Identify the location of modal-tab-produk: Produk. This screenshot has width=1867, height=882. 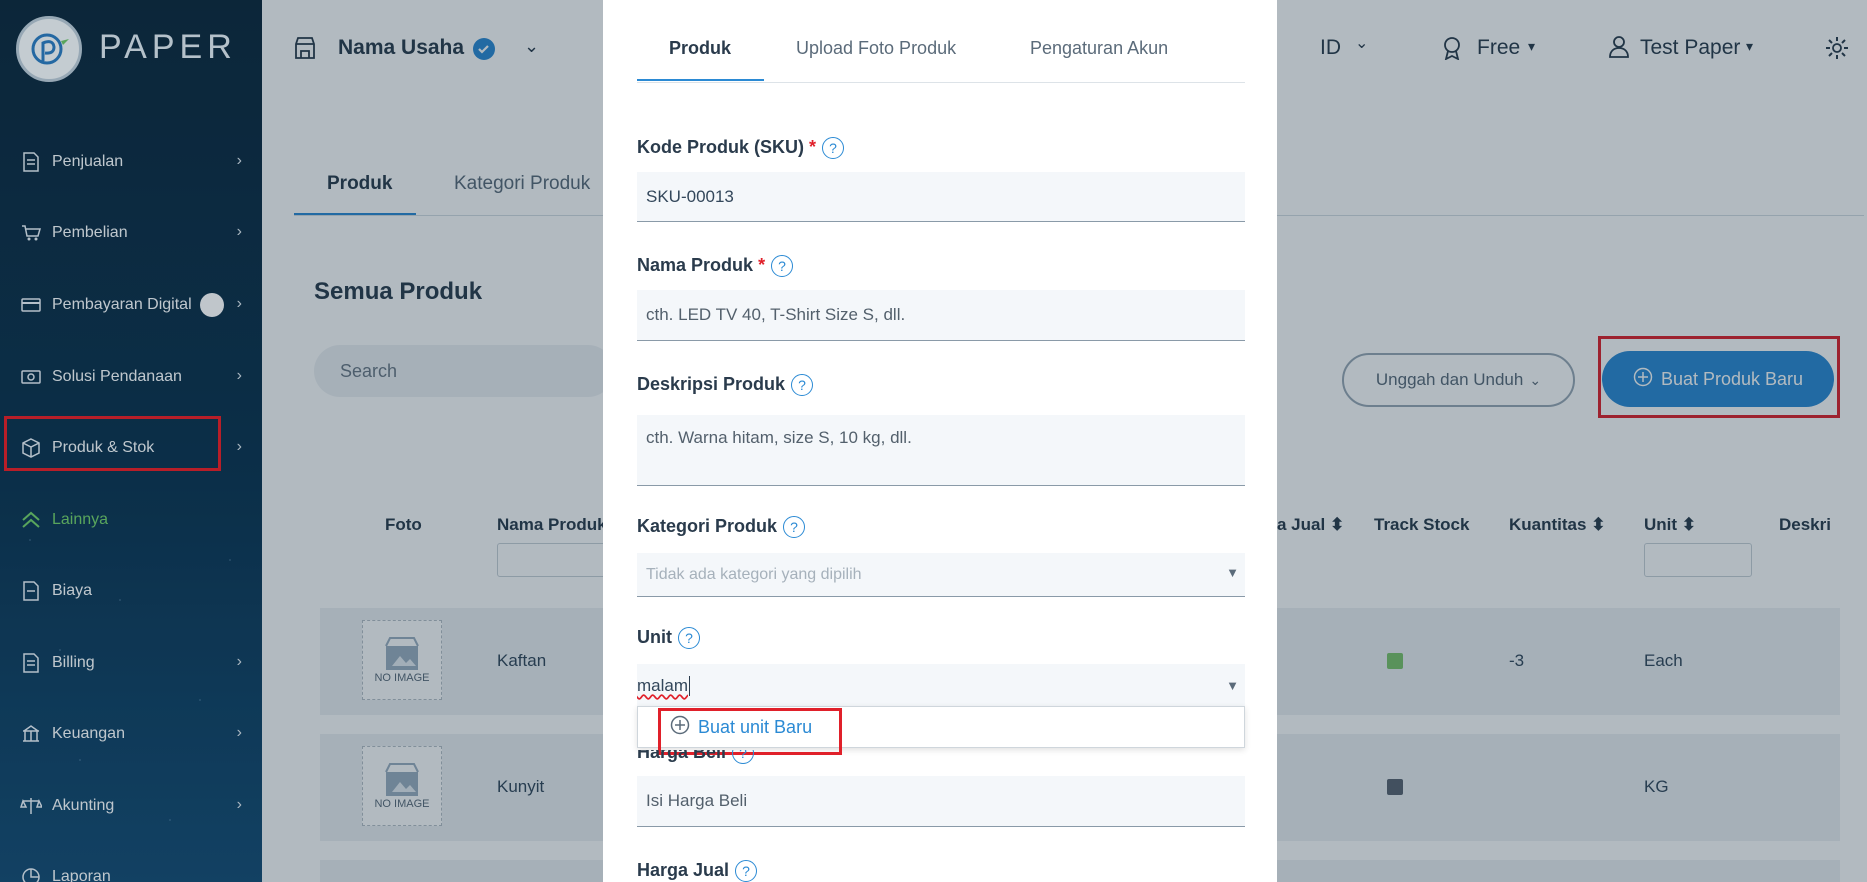
(700, 48).